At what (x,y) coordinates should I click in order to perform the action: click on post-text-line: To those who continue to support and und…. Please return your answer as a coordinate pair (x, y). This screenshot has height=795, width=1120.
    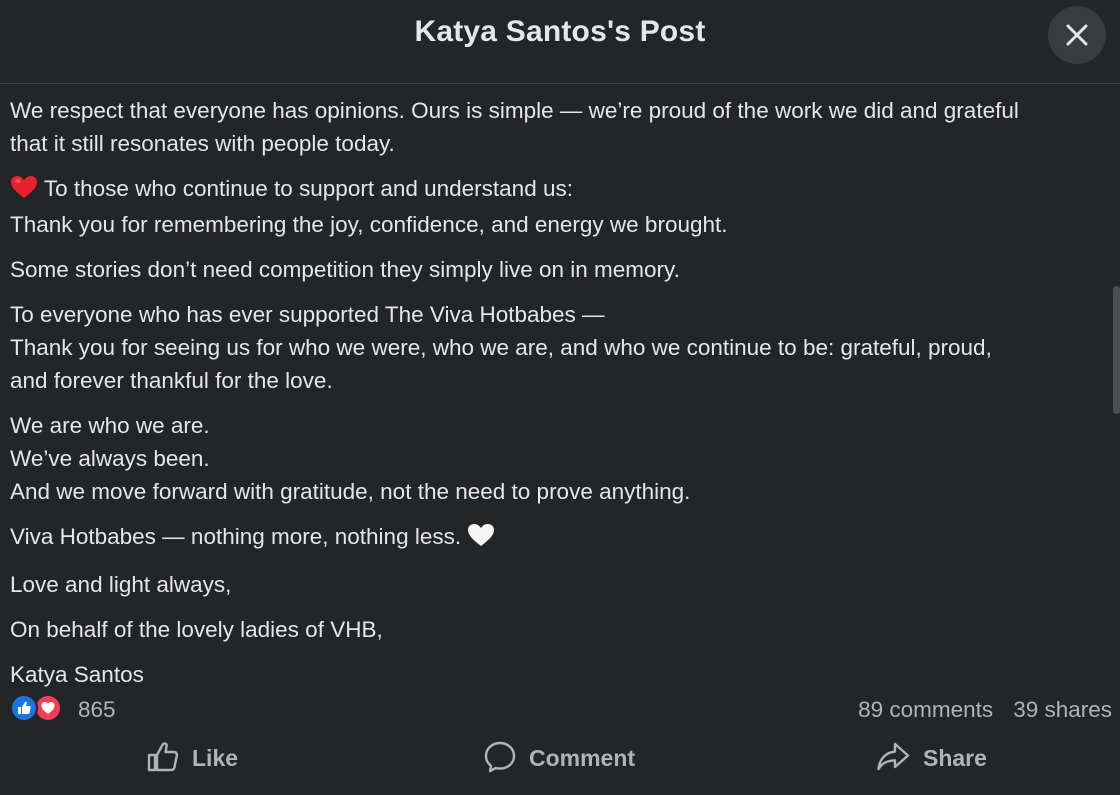
    Looking at the image, I should click on (308, 188).